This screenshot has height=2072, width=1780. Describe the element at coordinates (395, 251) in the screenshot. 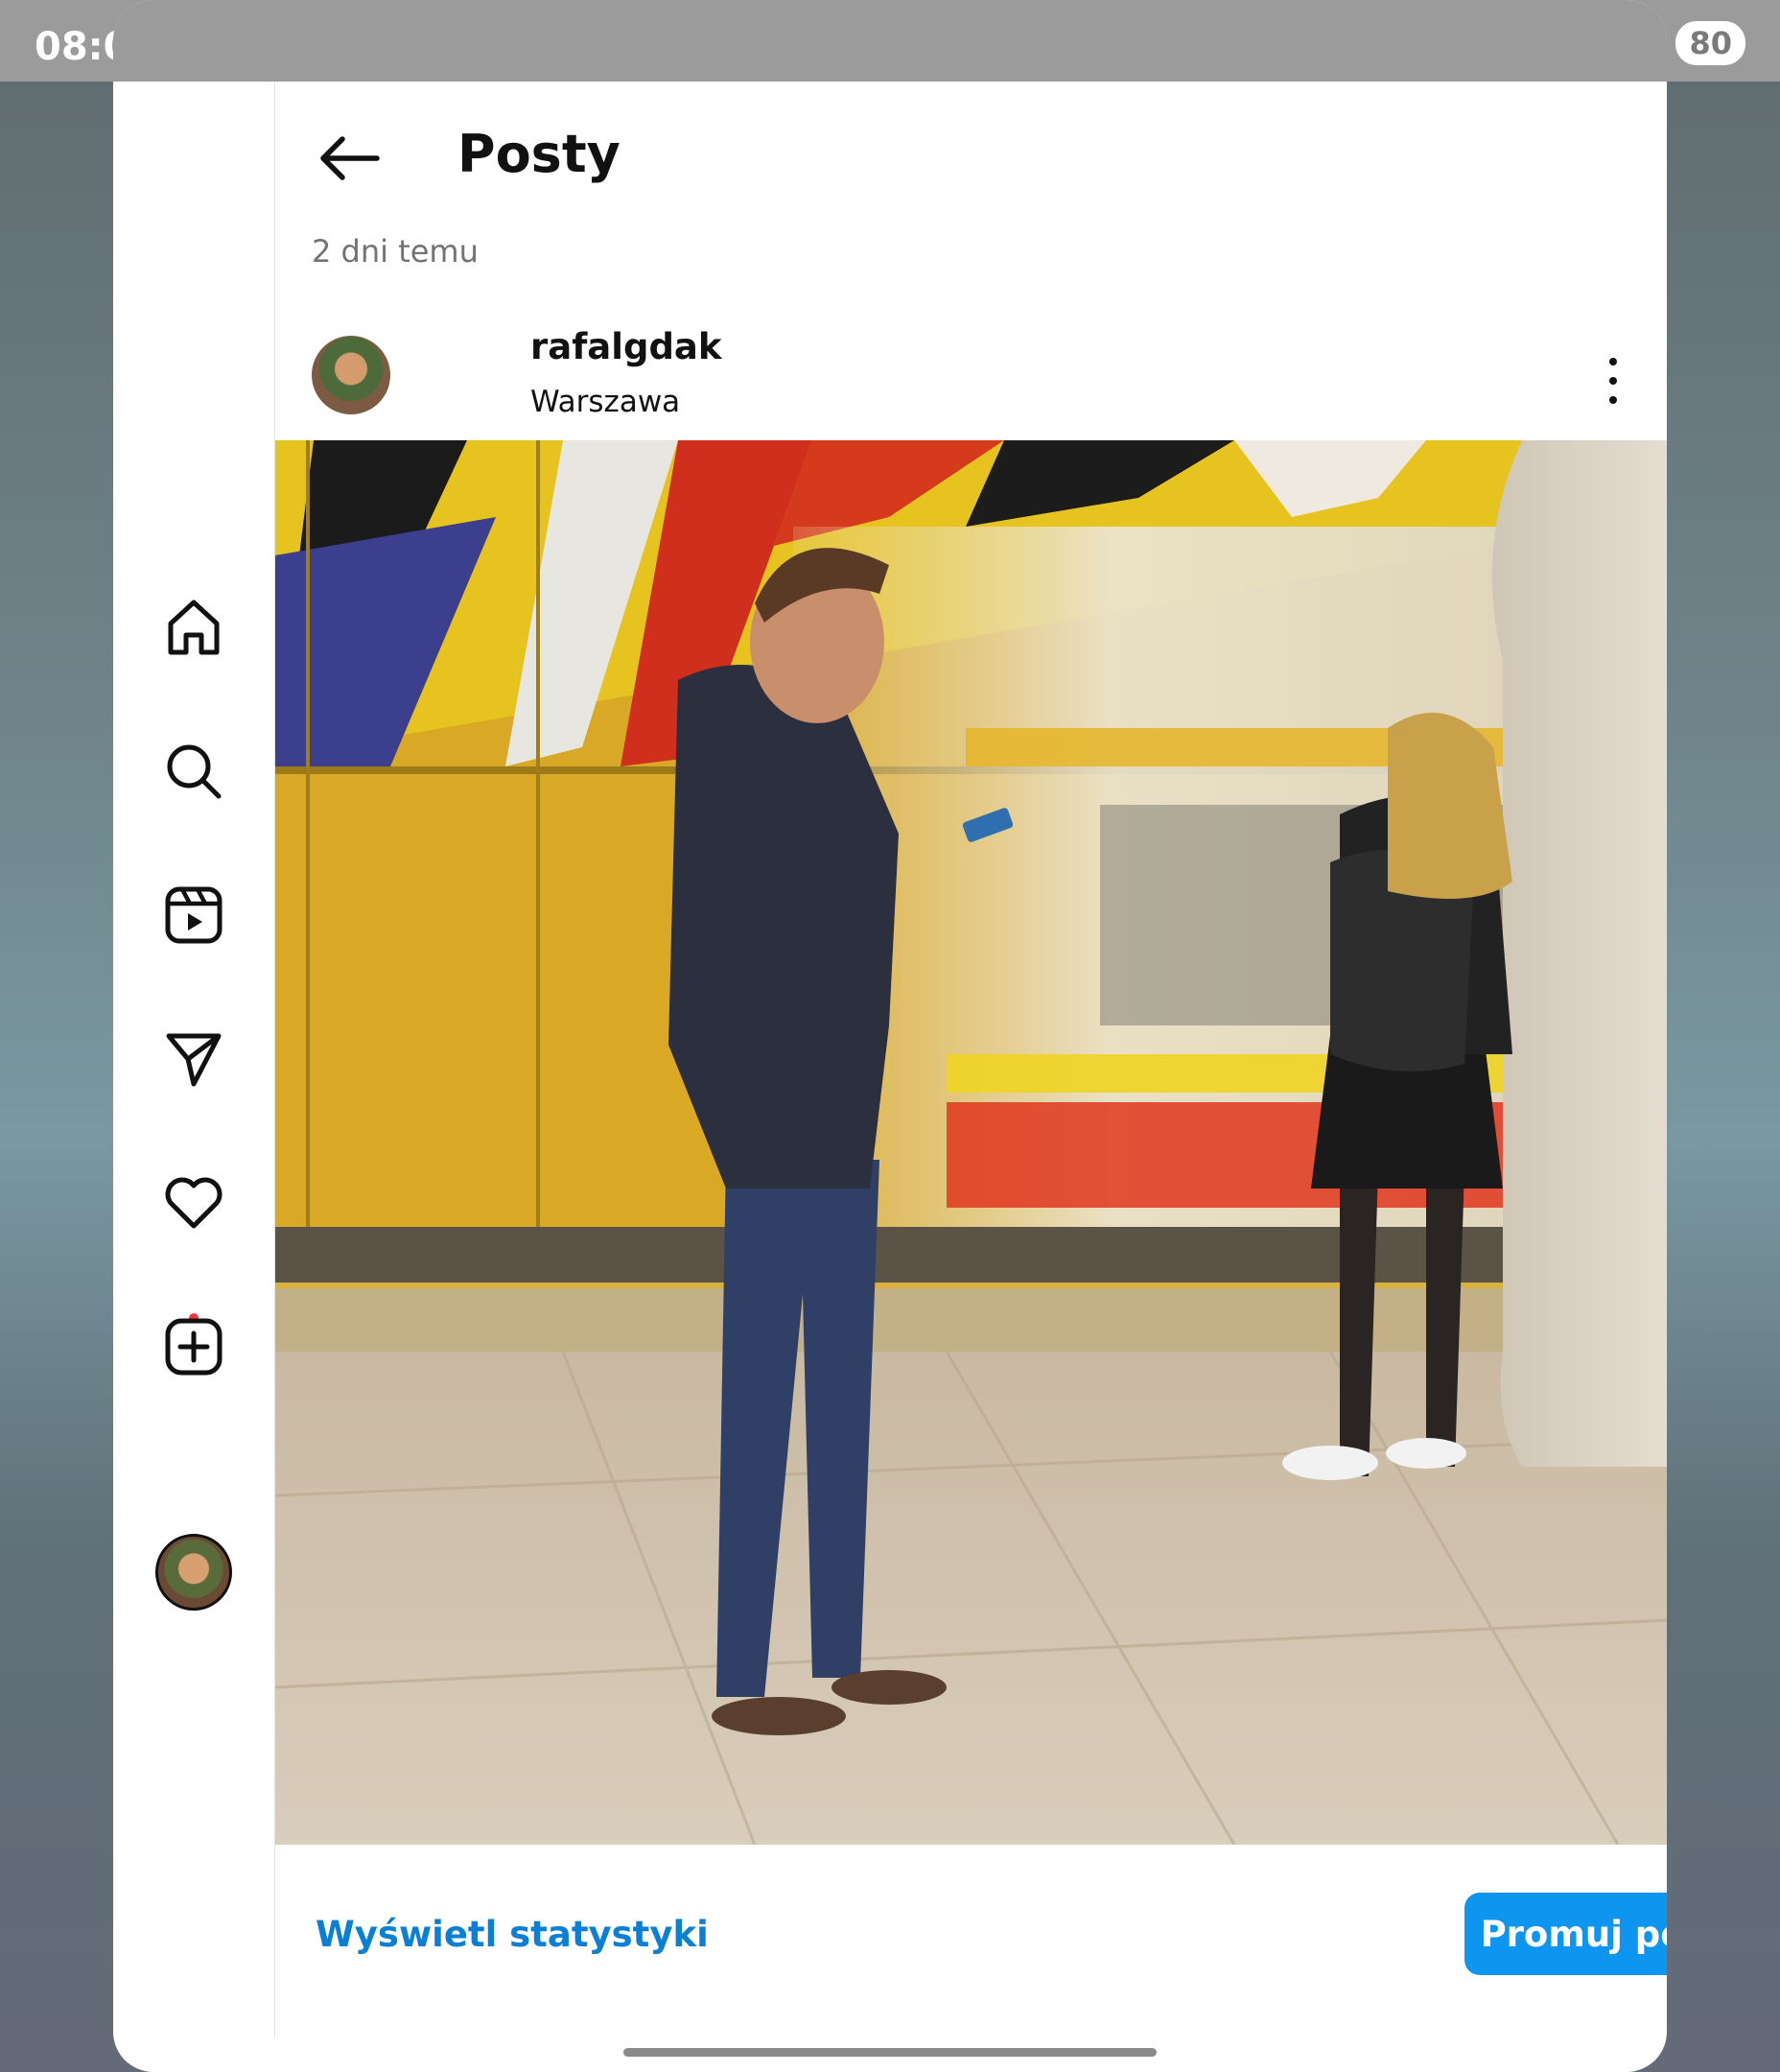

I see `post-timestamp: 2 dni temu` at that location.